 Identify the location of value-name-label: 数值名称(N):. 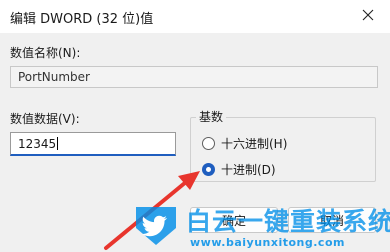
(45, 53).